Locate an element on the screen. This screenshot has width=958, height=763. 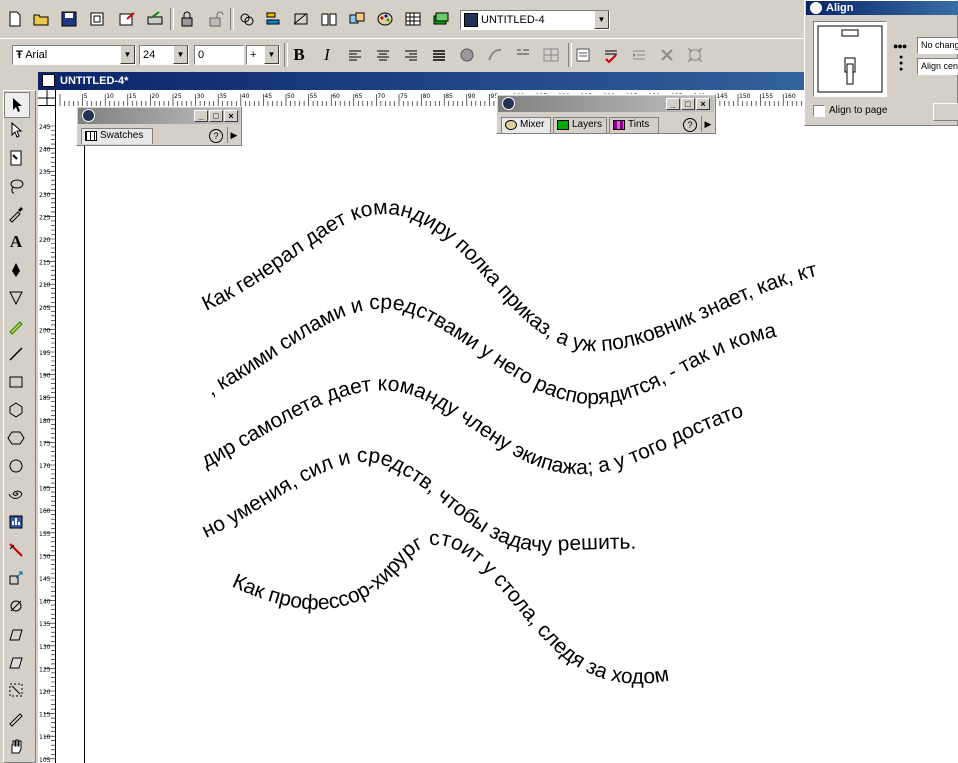
swatches-panel-titlebar: _ □ × is located at coordinates (159, 116).